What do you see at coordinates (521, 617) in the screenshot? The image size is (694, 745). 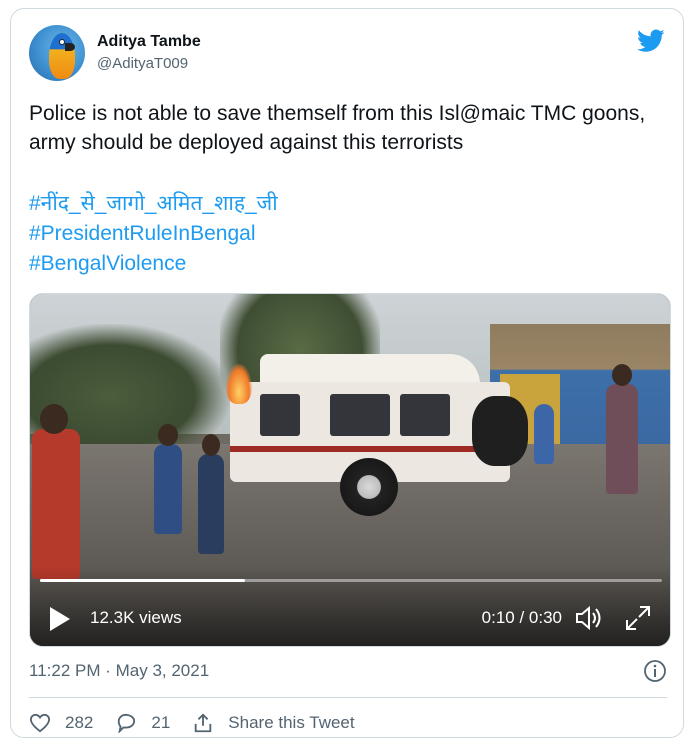 I see `video-time: 0:10 / 0:30` at bounding box center [521, 617].